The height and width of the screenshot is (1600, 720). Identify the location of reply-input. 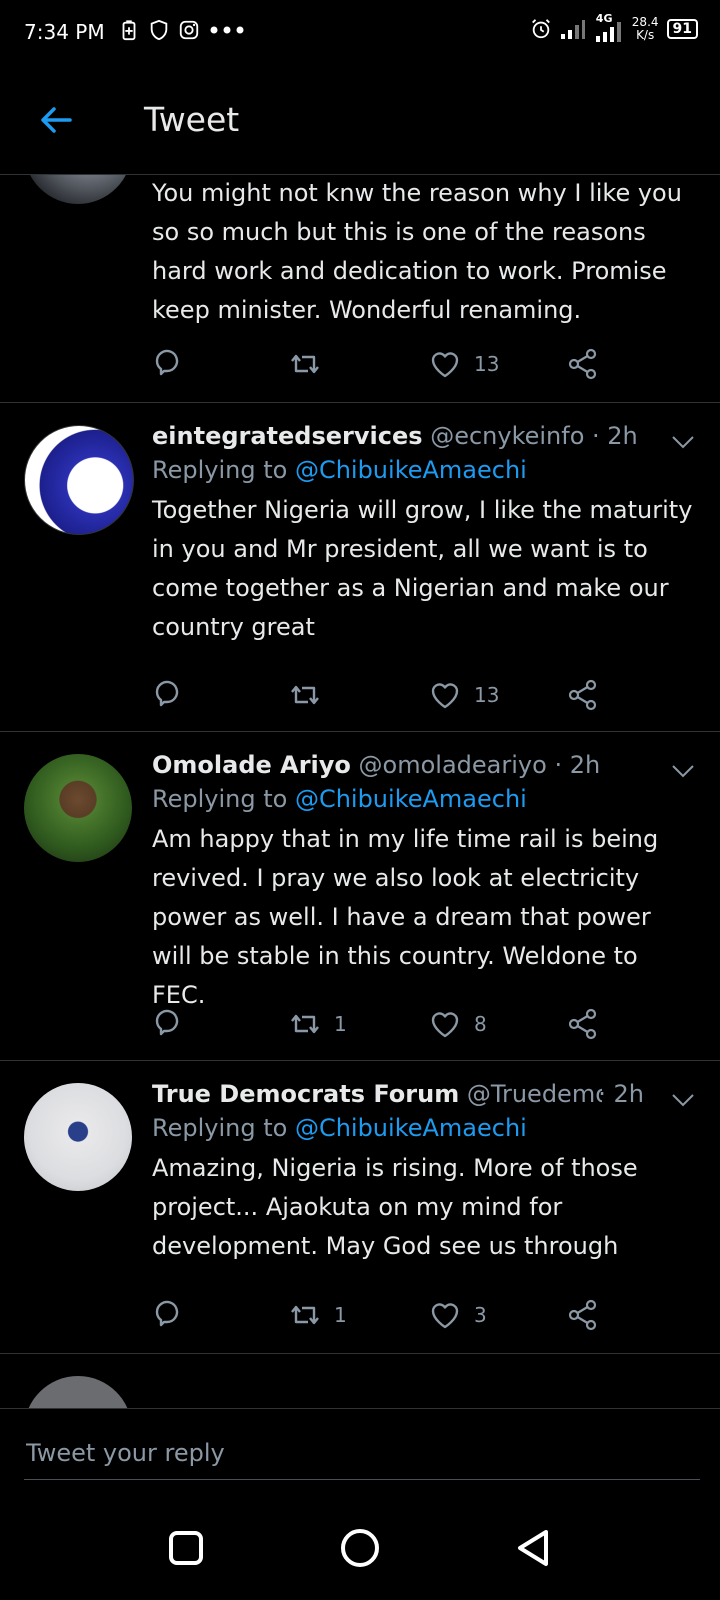
(362, 1453).